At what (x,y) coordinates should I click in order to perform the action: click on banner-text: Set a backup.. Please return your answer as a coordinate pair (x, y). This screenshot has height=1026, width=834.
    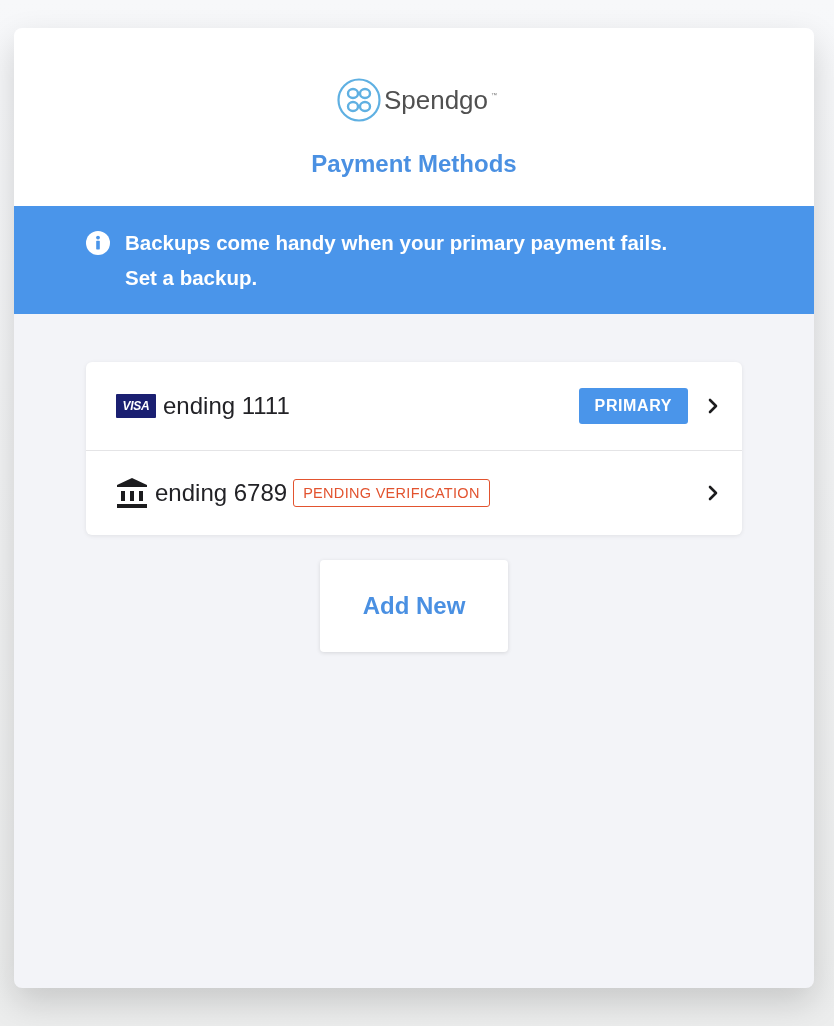
    Looking at the image, I should click on (192, 278).